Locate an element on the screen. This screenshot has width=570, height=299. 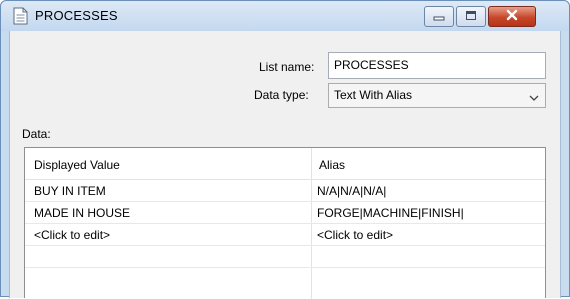
grid-header: Displayed Value Alias is located at coordinates (285, 164).